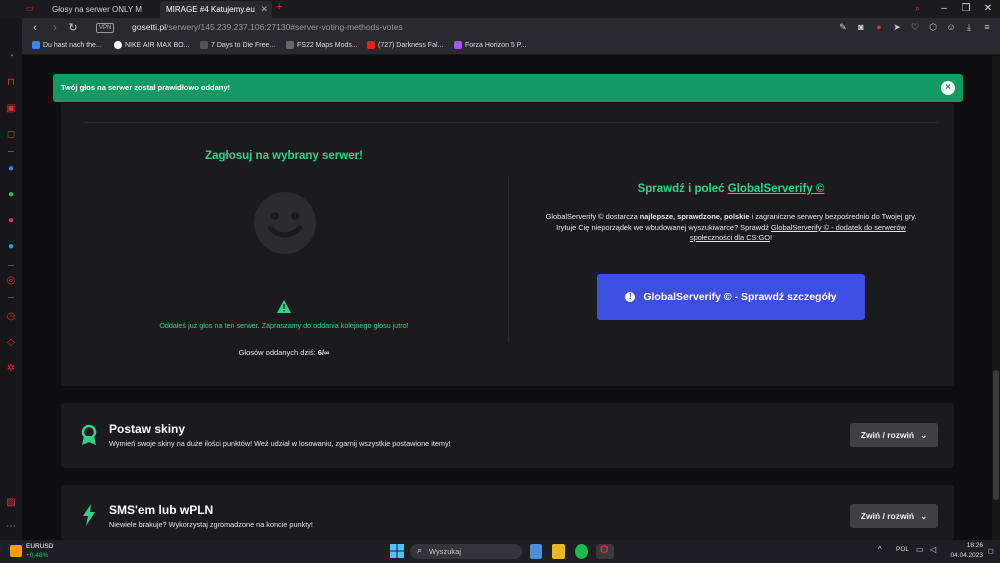 This screenshot has width=1000, height=563. Describe the element at coordinates (11, 247) in the screenshot. I see `twitter-icon: ●` at that location.